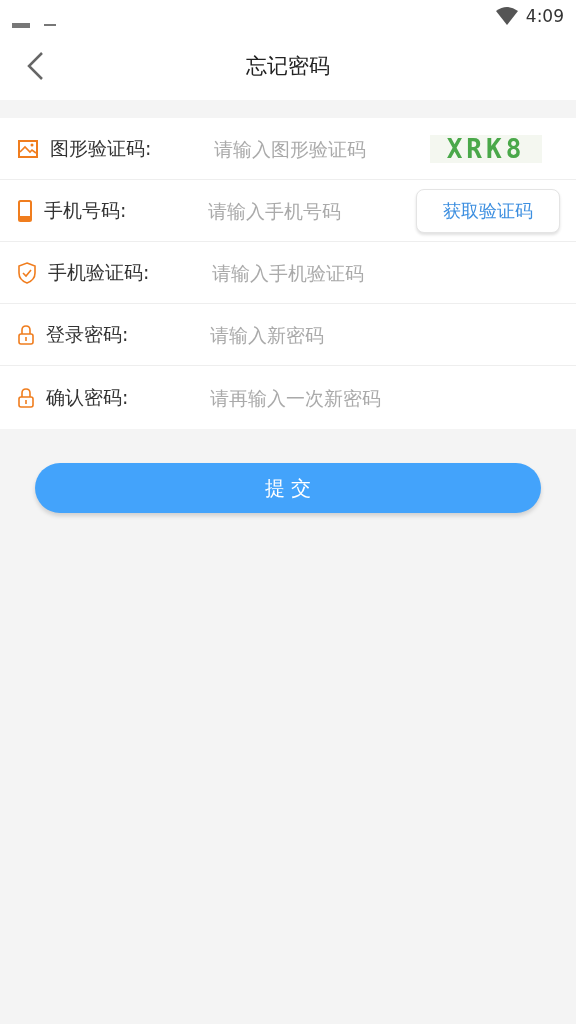 Image resolution: width=576 pixels, height=1024 pixels. Describe the element at coordinates (544, 16) in the screenshot. I see `status-time: 4:09` at that location.